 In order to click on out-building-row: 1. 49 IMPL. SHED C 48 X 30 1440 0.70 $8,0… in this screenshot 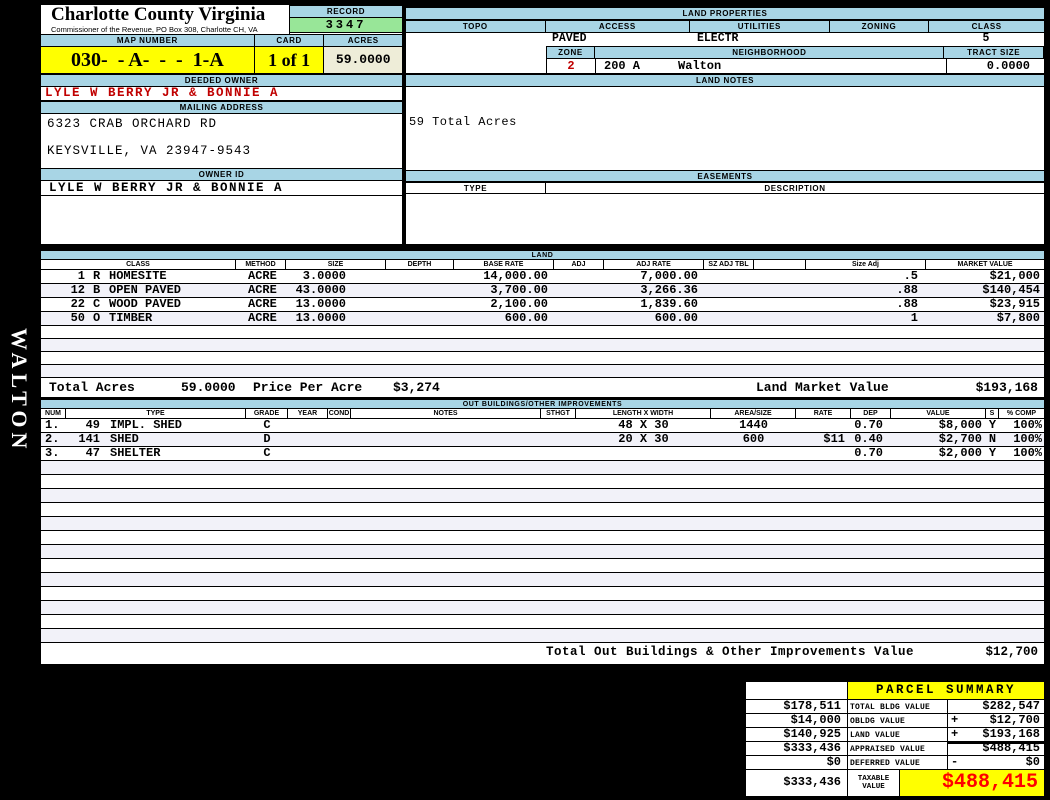, I will do `click(542, 426)`.